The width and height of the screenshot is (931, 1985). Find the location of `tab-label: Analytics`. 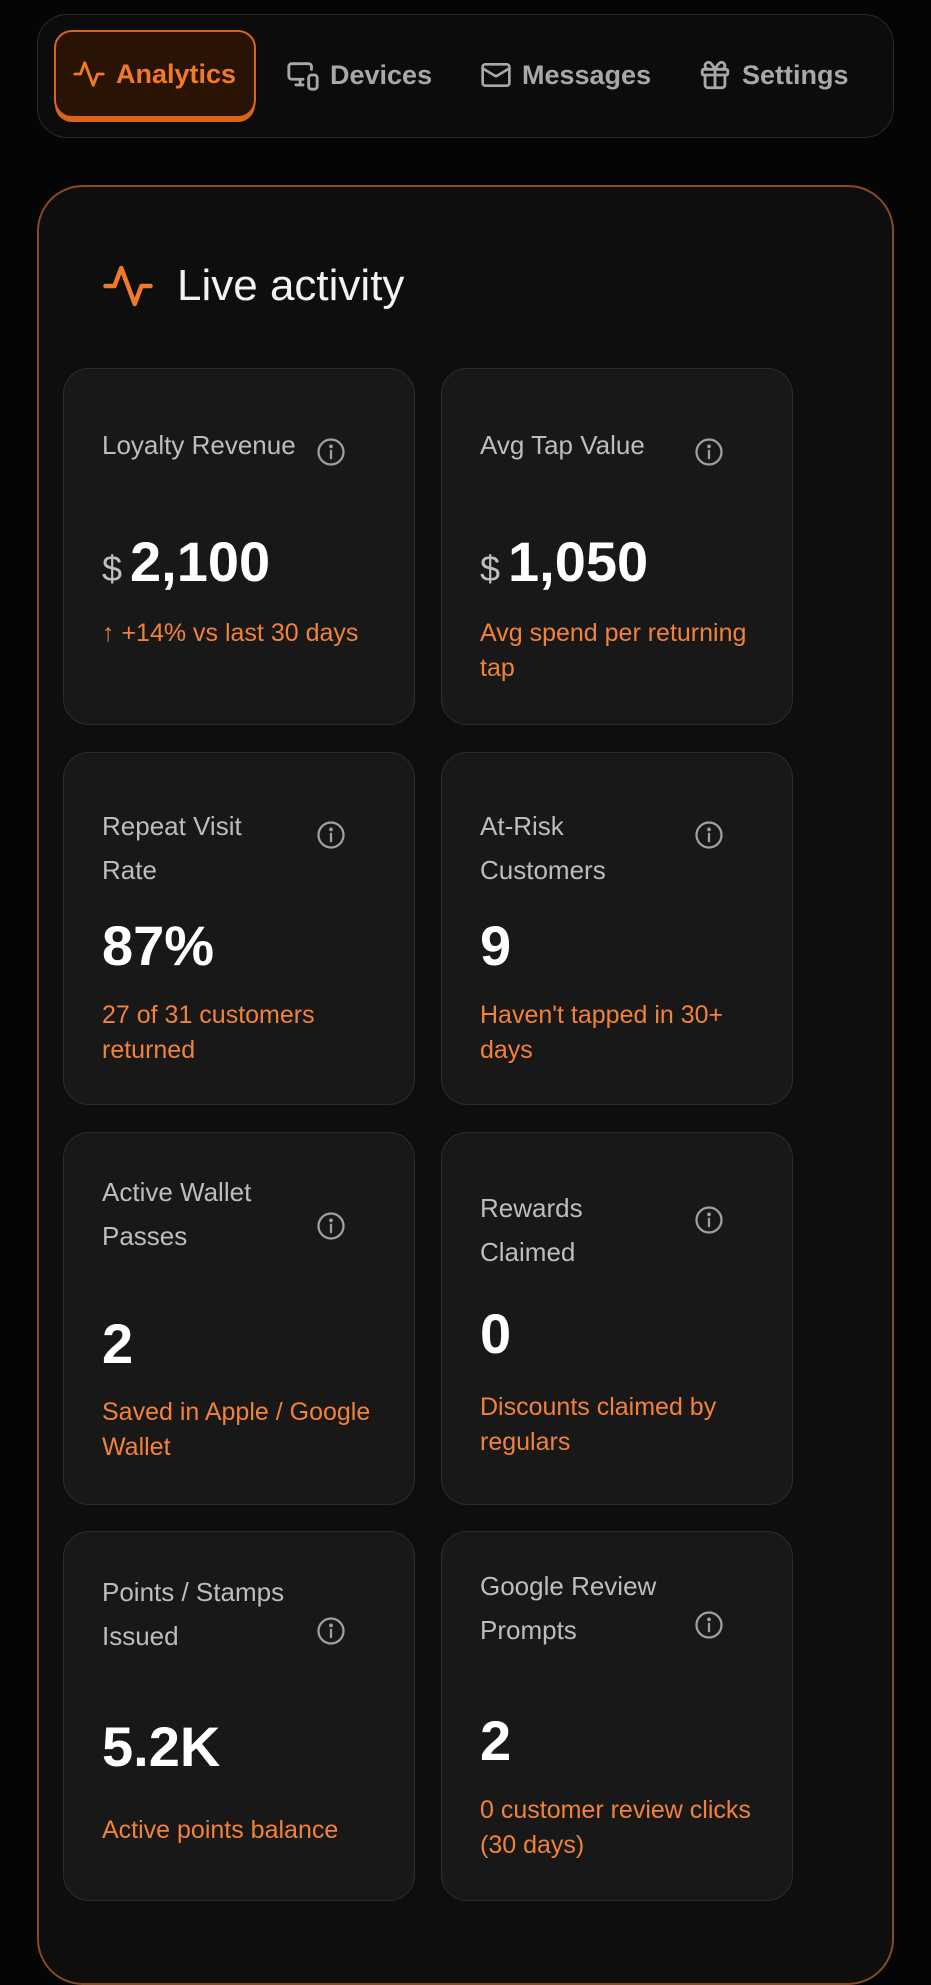

tab-label: Analytics is located at coordinates (176, 73).